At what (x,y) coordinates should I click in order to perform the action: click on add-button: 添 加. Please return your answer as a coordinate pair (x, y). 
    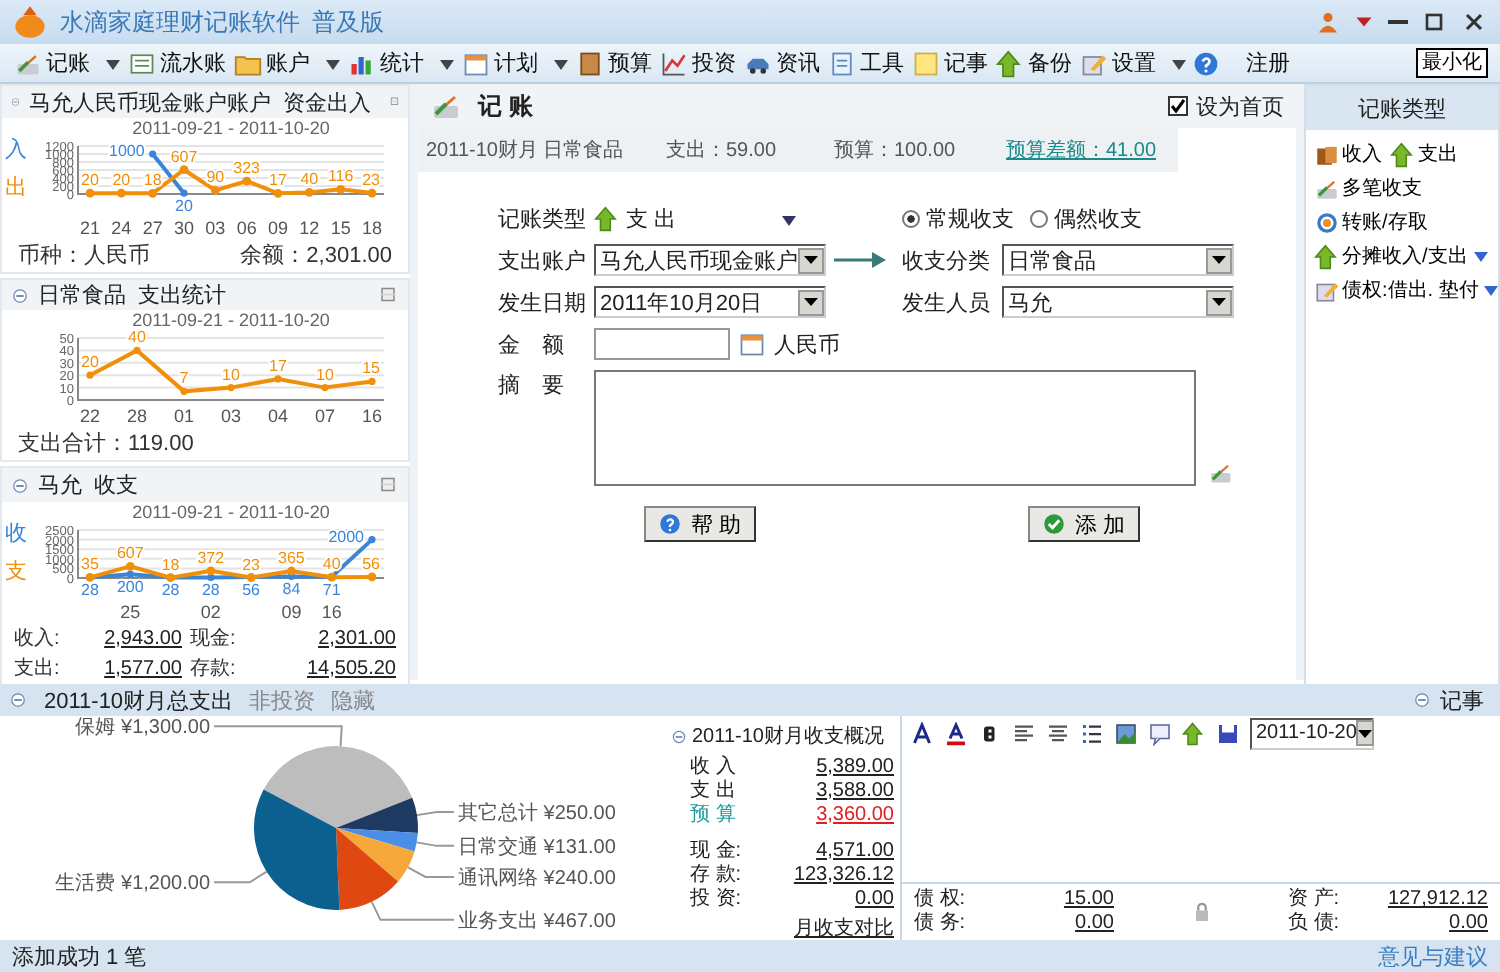
    Looking at the image, I should click on (1084, 524).